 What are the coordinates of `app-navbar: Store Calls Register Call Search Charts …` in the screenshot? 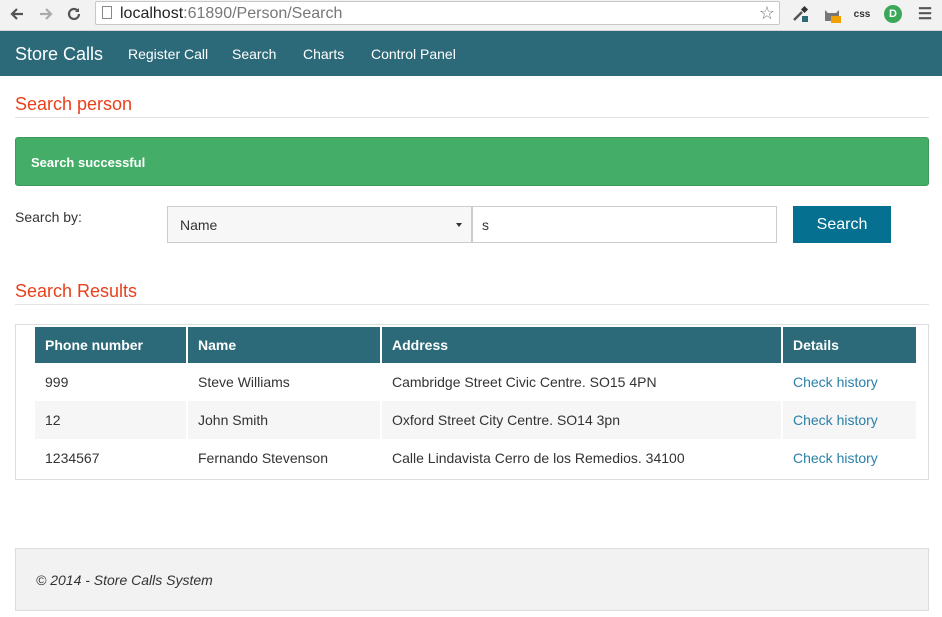 It's located at (471, 53).